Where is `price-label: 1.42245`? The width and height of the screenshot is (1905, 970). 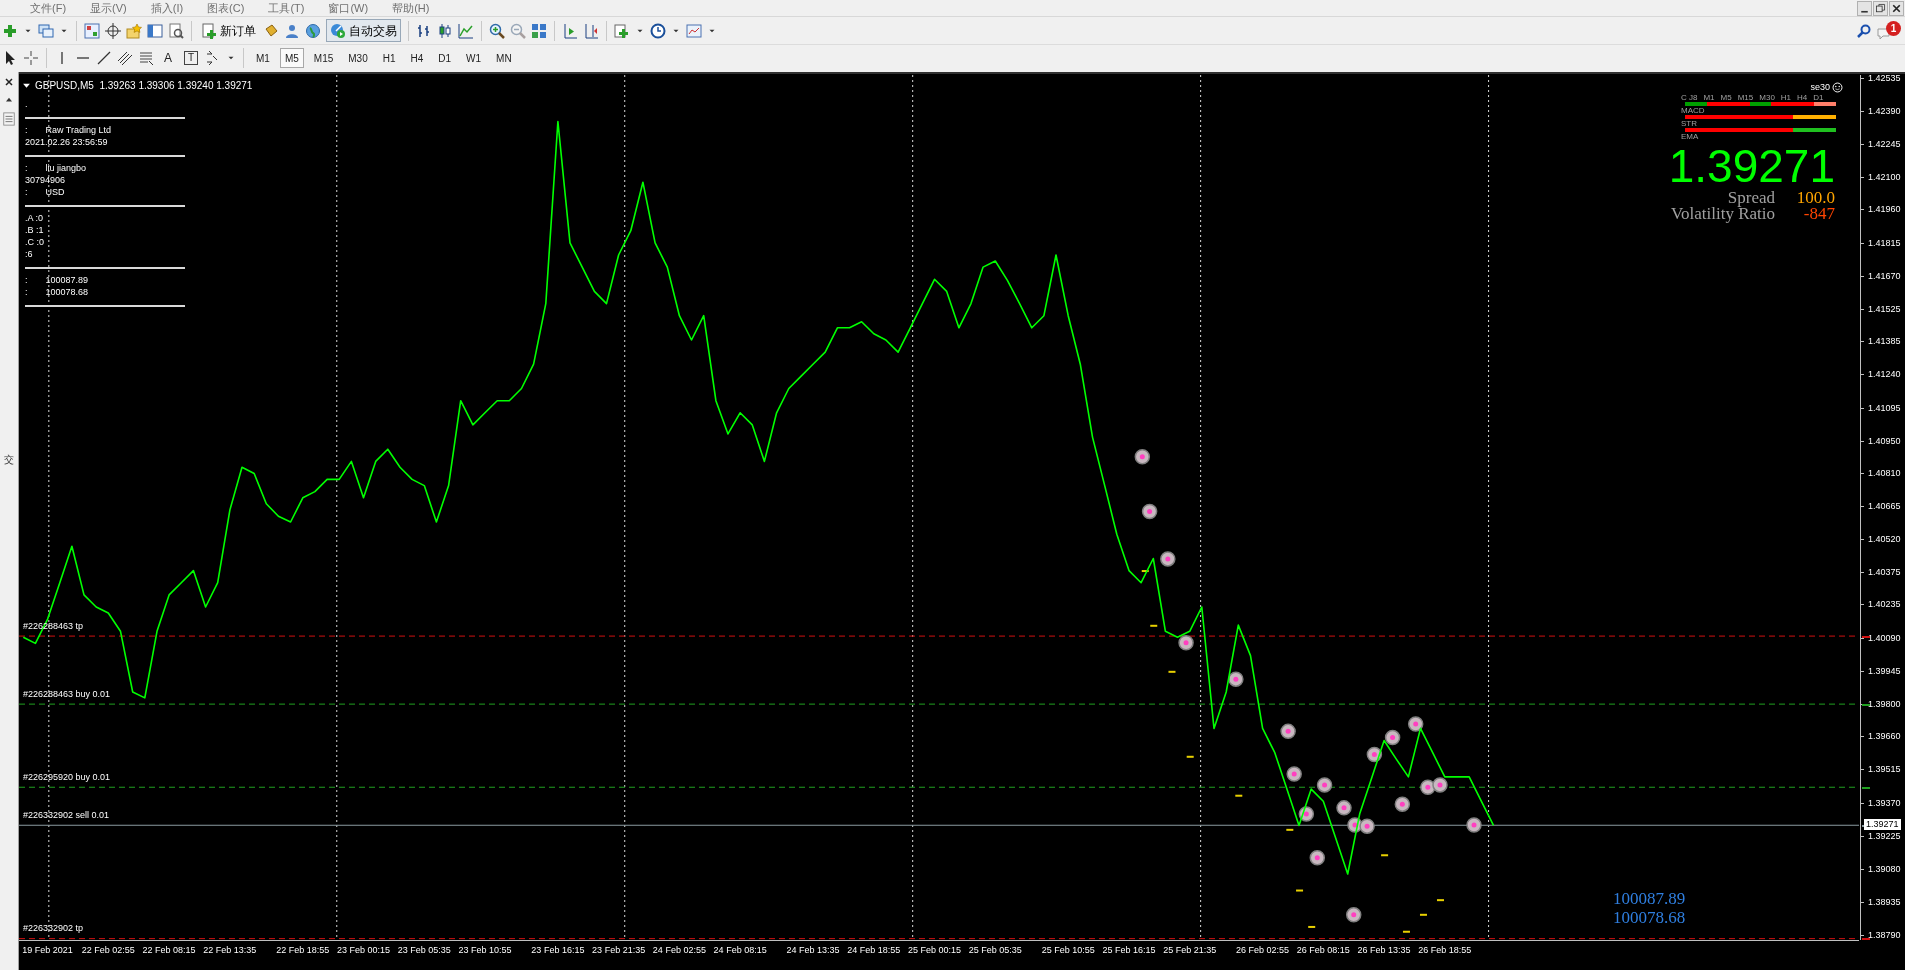
price-label: 1.42245 is located at coordinates (1884, 144).